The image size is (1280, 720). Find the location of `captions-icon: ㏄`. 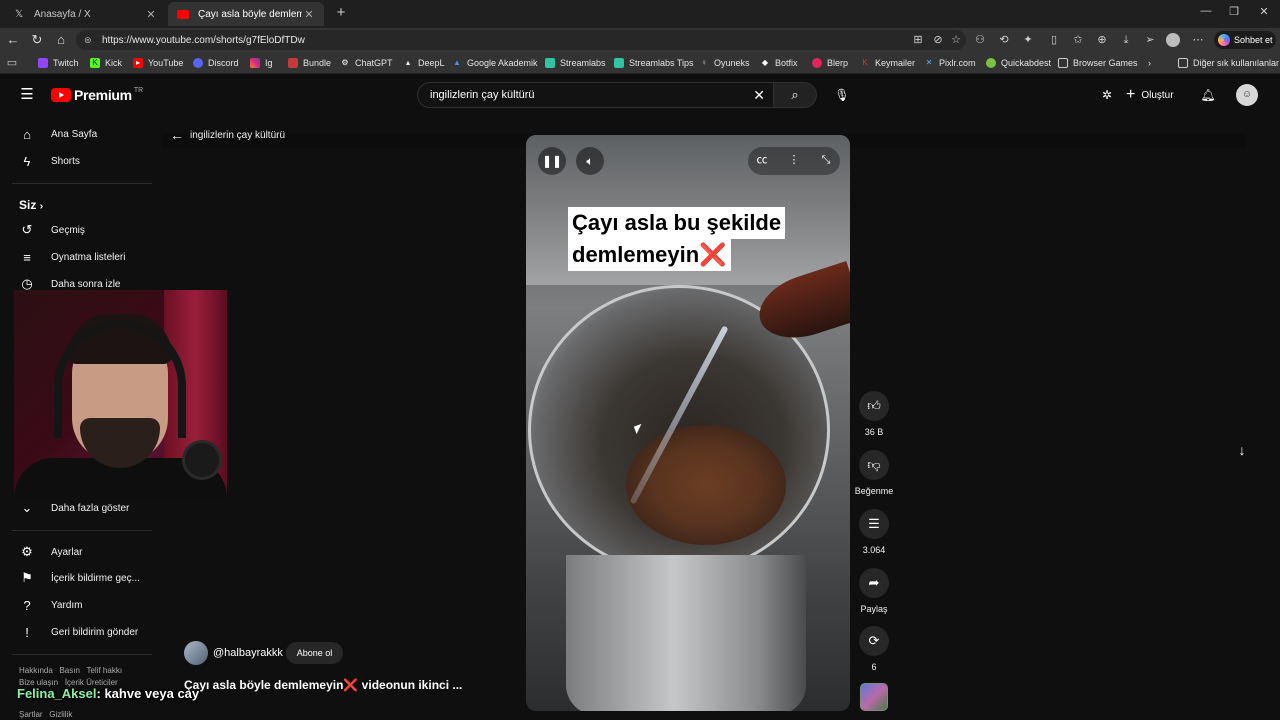

captions-icon: ㏄ is located at coordinates (762, 160).